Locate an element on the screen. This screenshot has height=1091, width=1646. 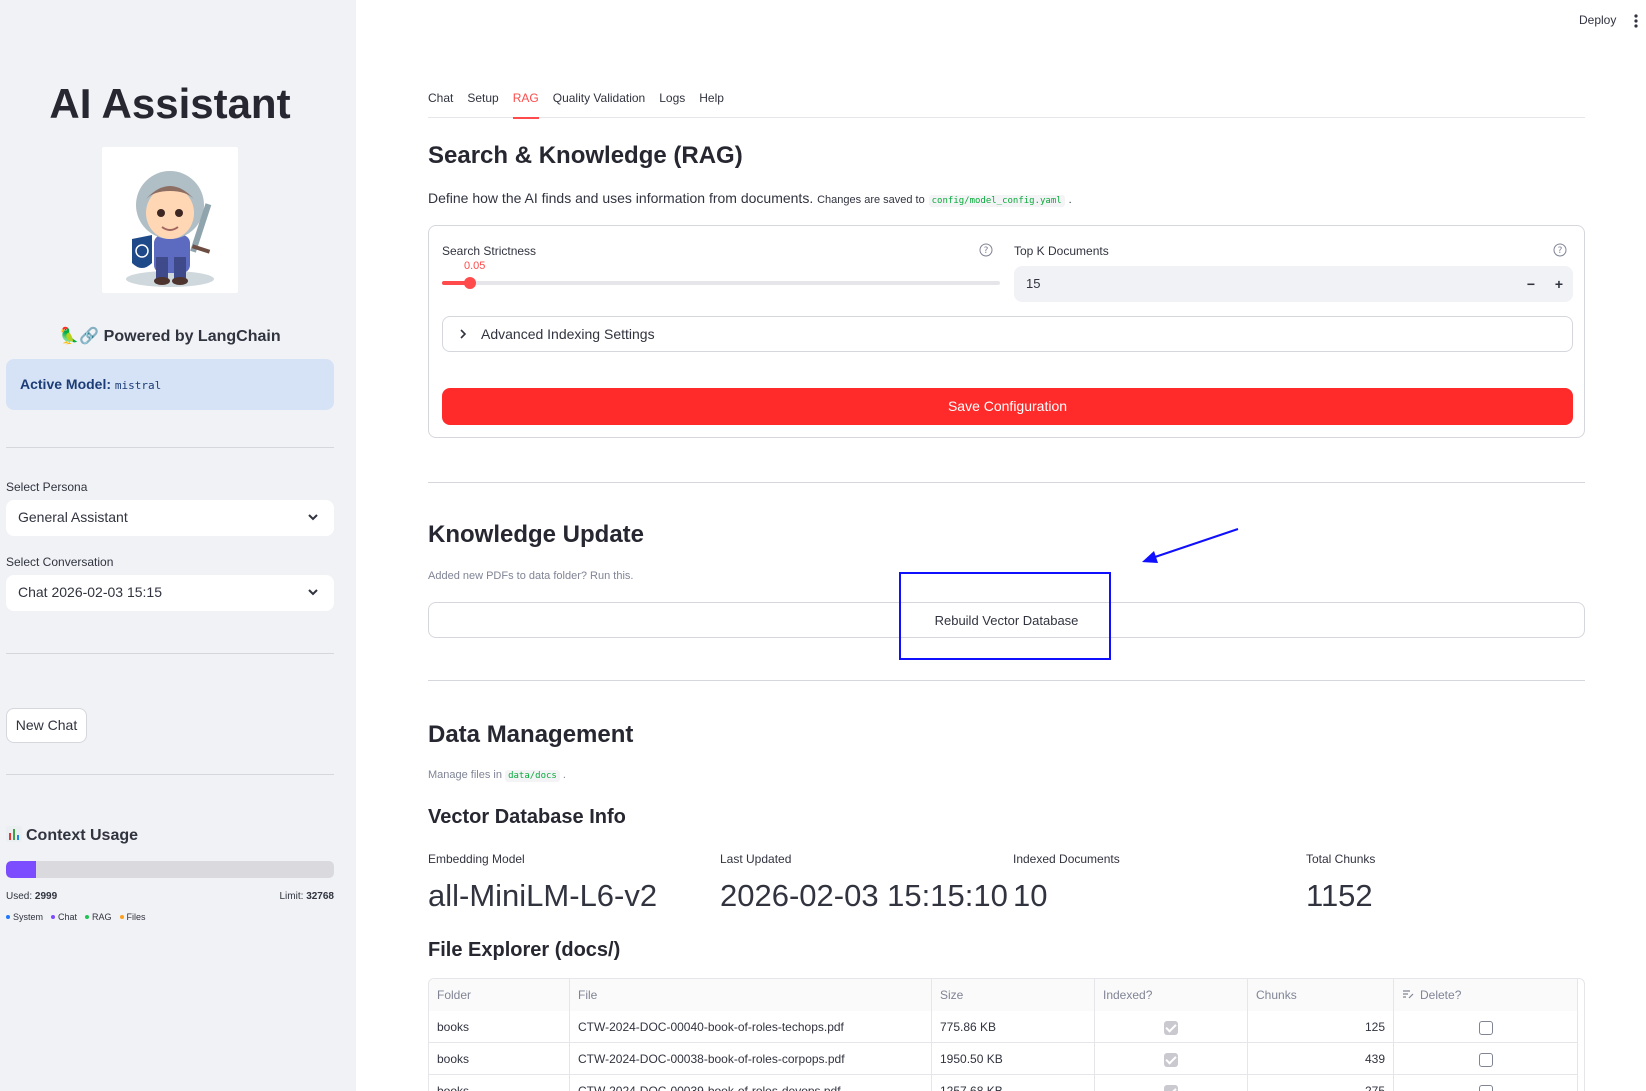
main-menu-icon is located at coordinates (1636, 21).